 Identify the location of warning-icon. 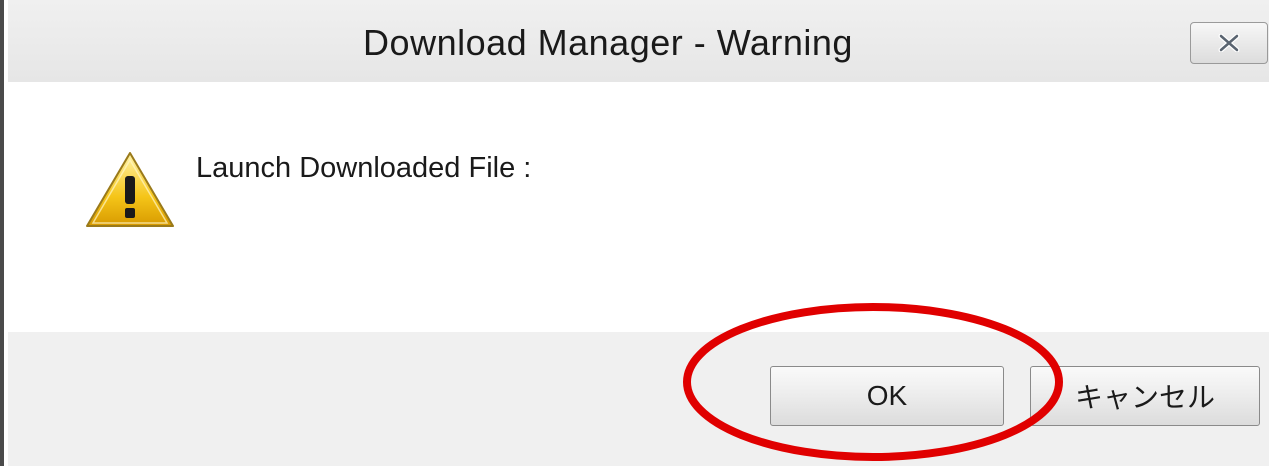
(130, 189).